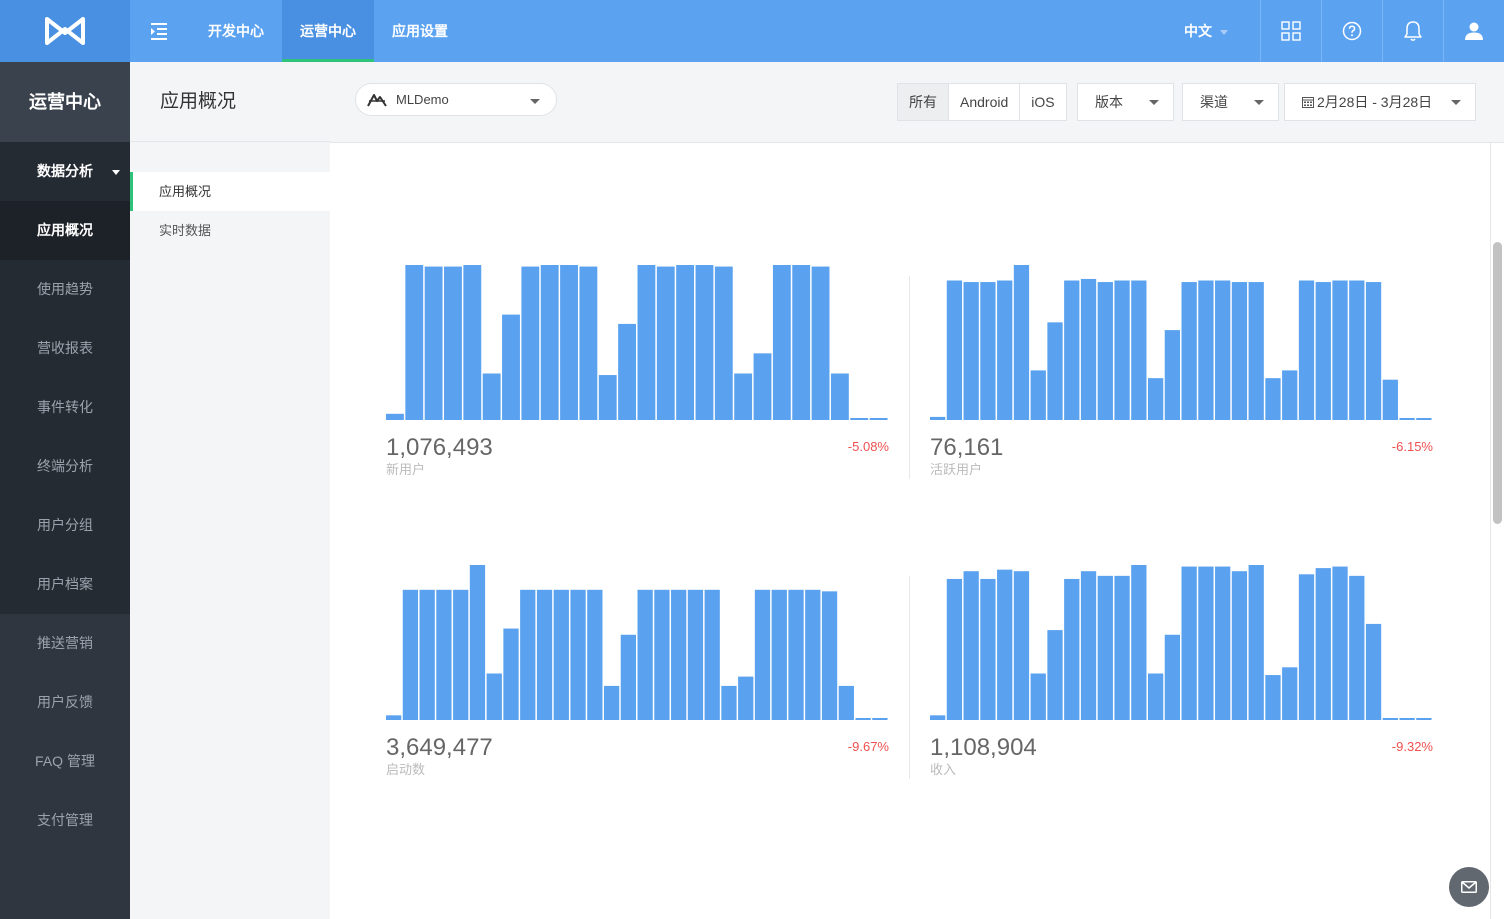  I want to click on sidebar-item-push-marketing: 推送营销, so click(65, 643).